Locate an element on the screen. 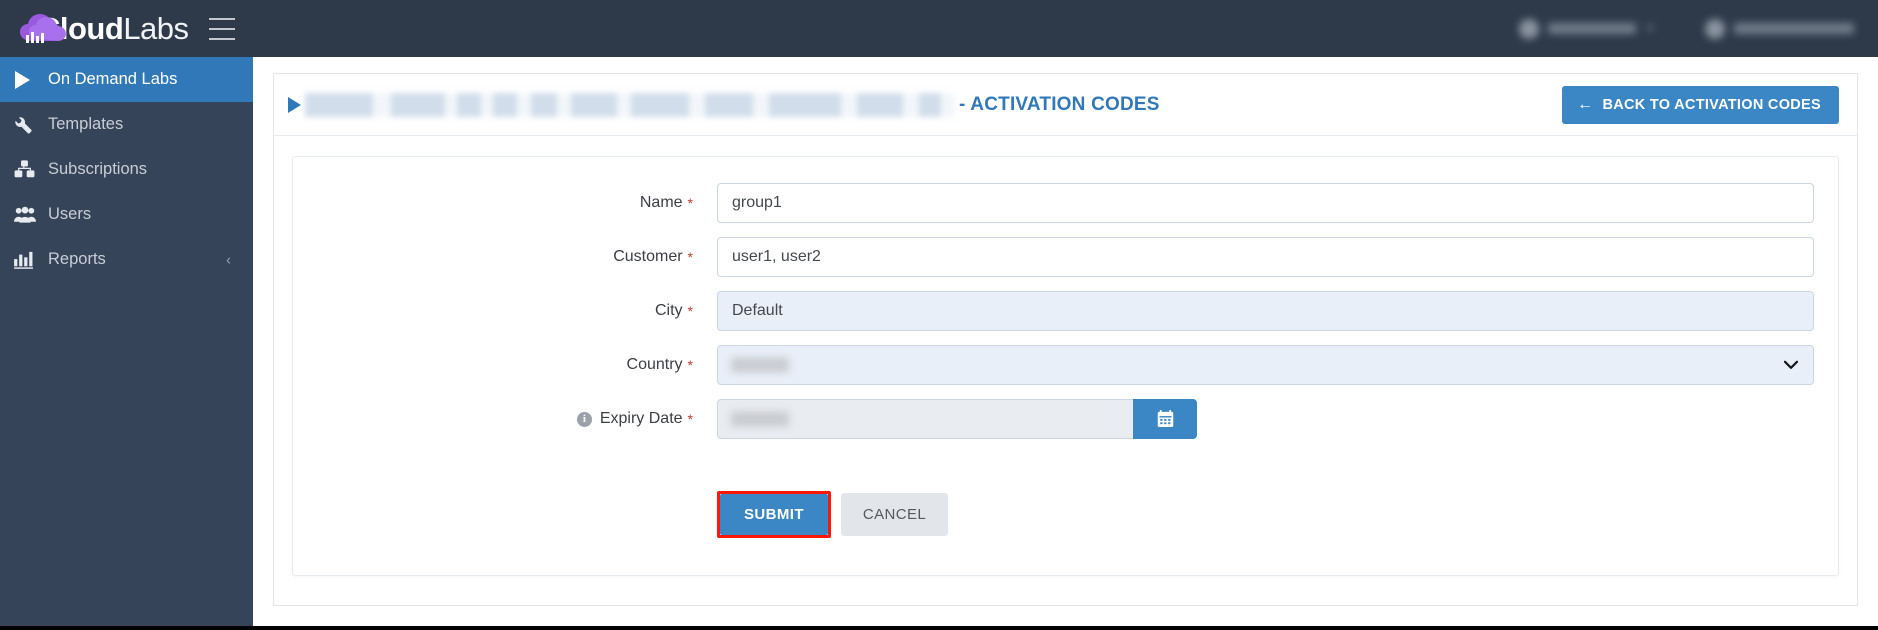  expiry-date-field is located at coordinates (925, 419).